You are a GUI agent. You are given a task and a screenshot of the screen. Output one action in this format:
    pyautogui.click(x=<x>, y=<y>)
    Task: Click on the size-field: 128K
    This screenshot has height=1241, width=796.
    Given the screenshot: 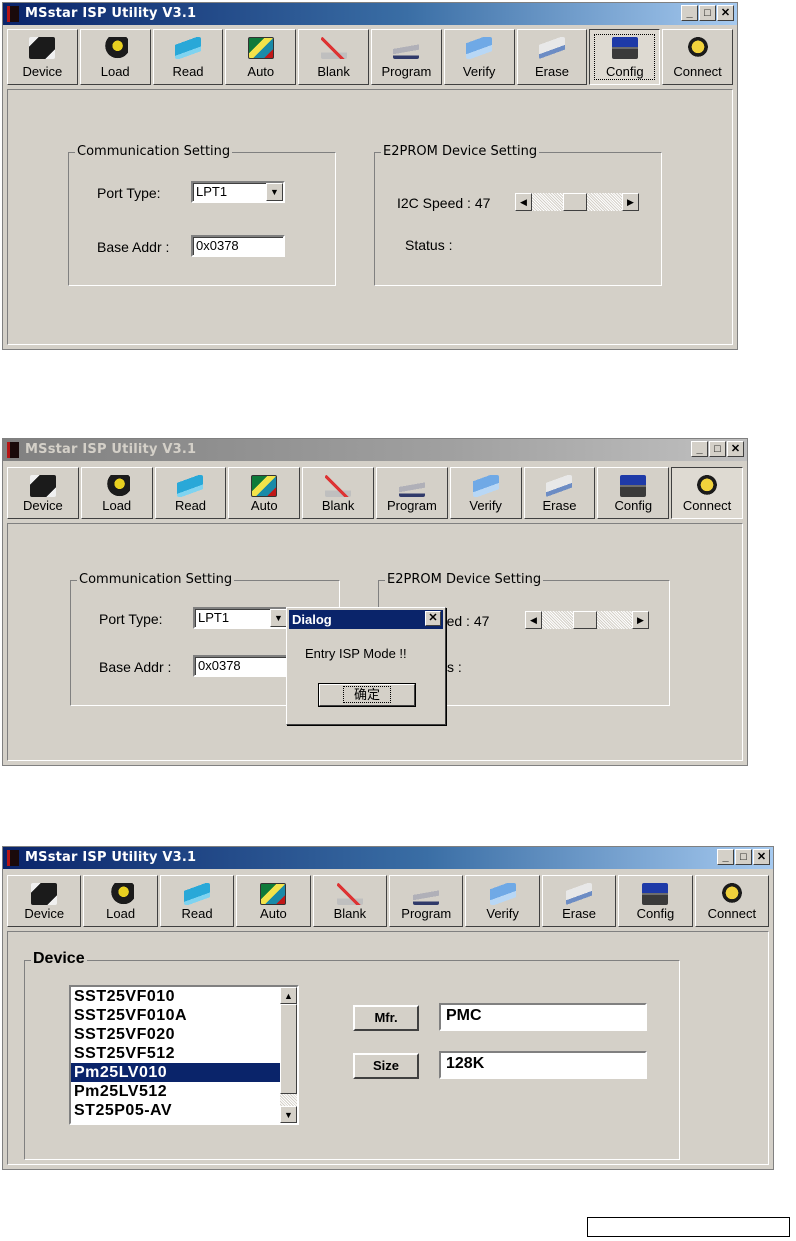 What is the action you would take?
    pyautogui.click(x=543, y=1065)
    